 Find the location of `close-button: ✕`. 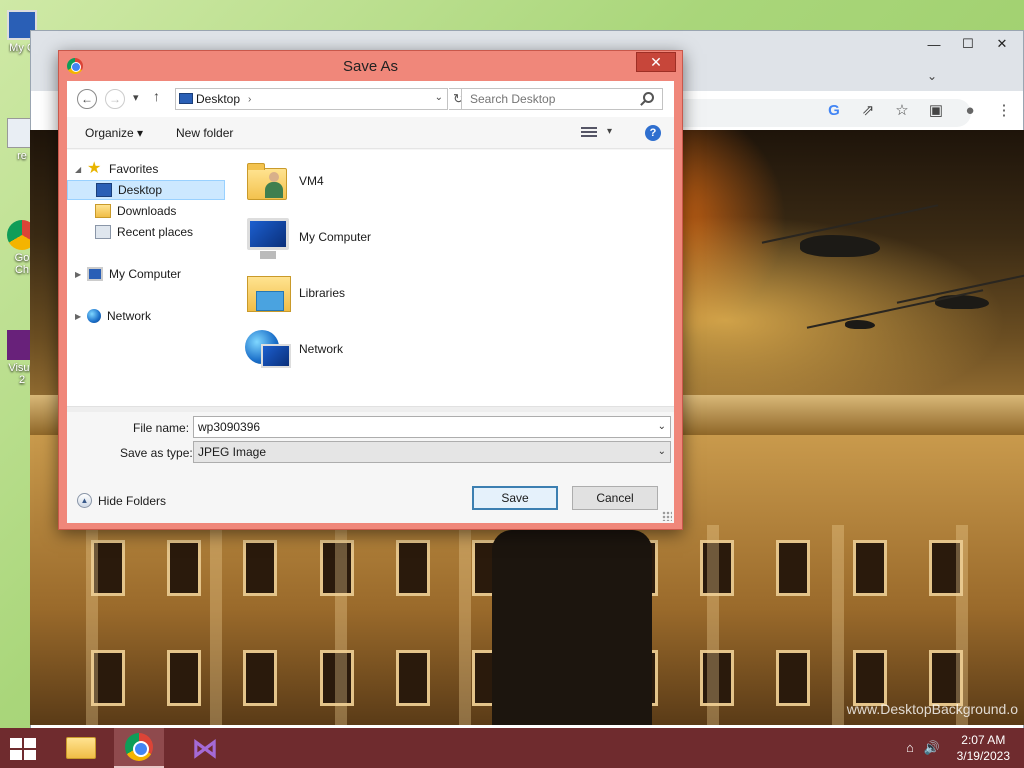

close-button: ✕ is located at coordinates (1002, 44).